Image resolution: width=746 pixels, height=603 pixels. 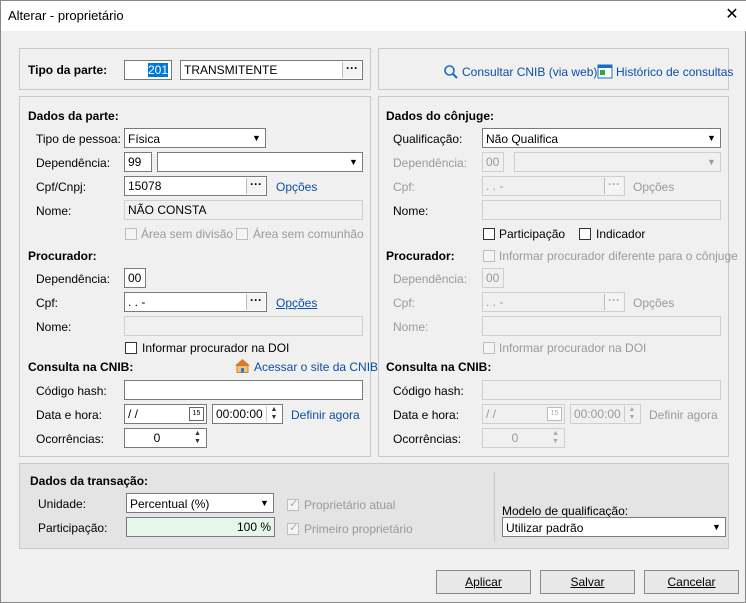 I want to click on cancelar-label: Cancelar, so click(x=691, y=582).